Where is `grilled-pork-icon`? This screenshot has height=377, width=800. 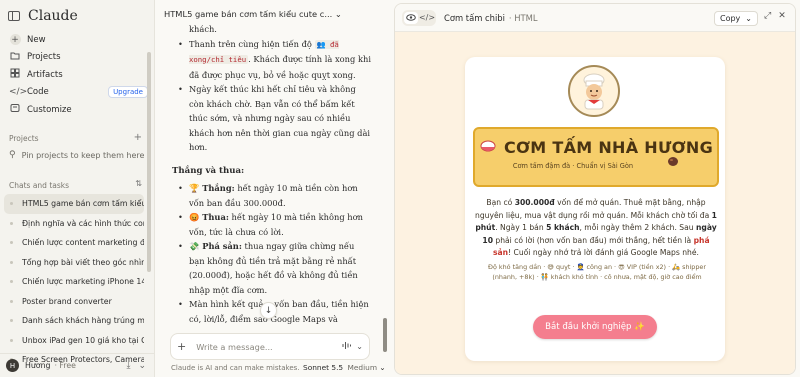 grilled-pork-icon is located at coordinates (673, 162).